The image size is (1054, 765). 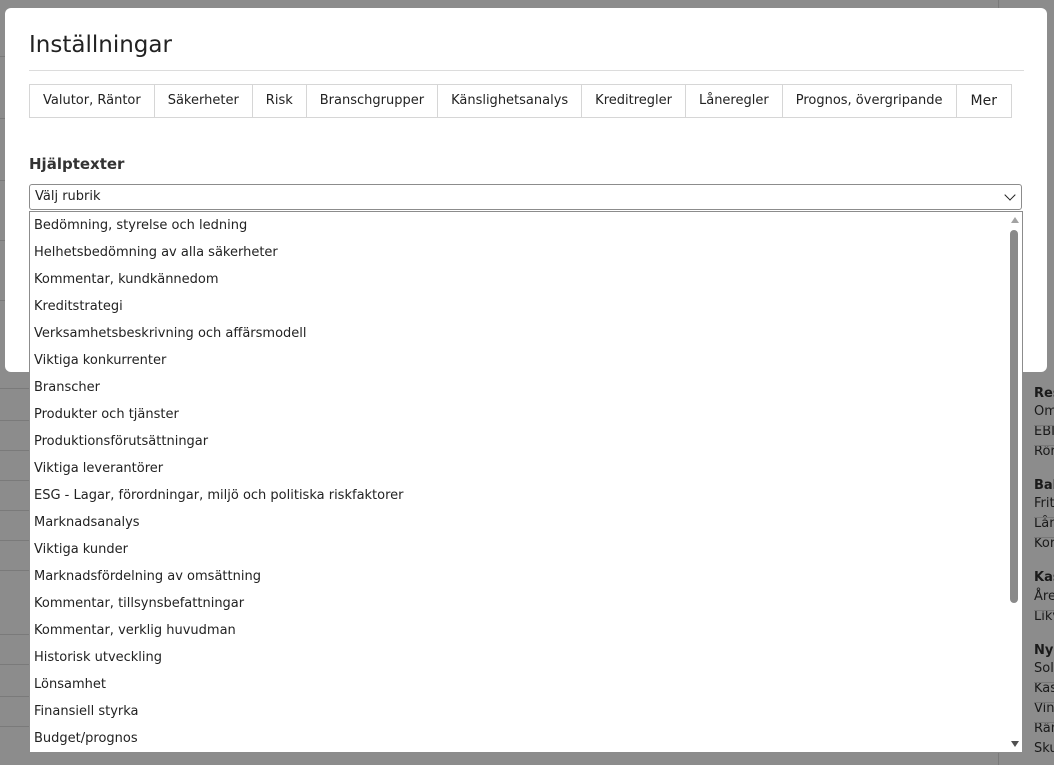 I want to click on bg-fragment: Likv, so click(x=1044, y=616).